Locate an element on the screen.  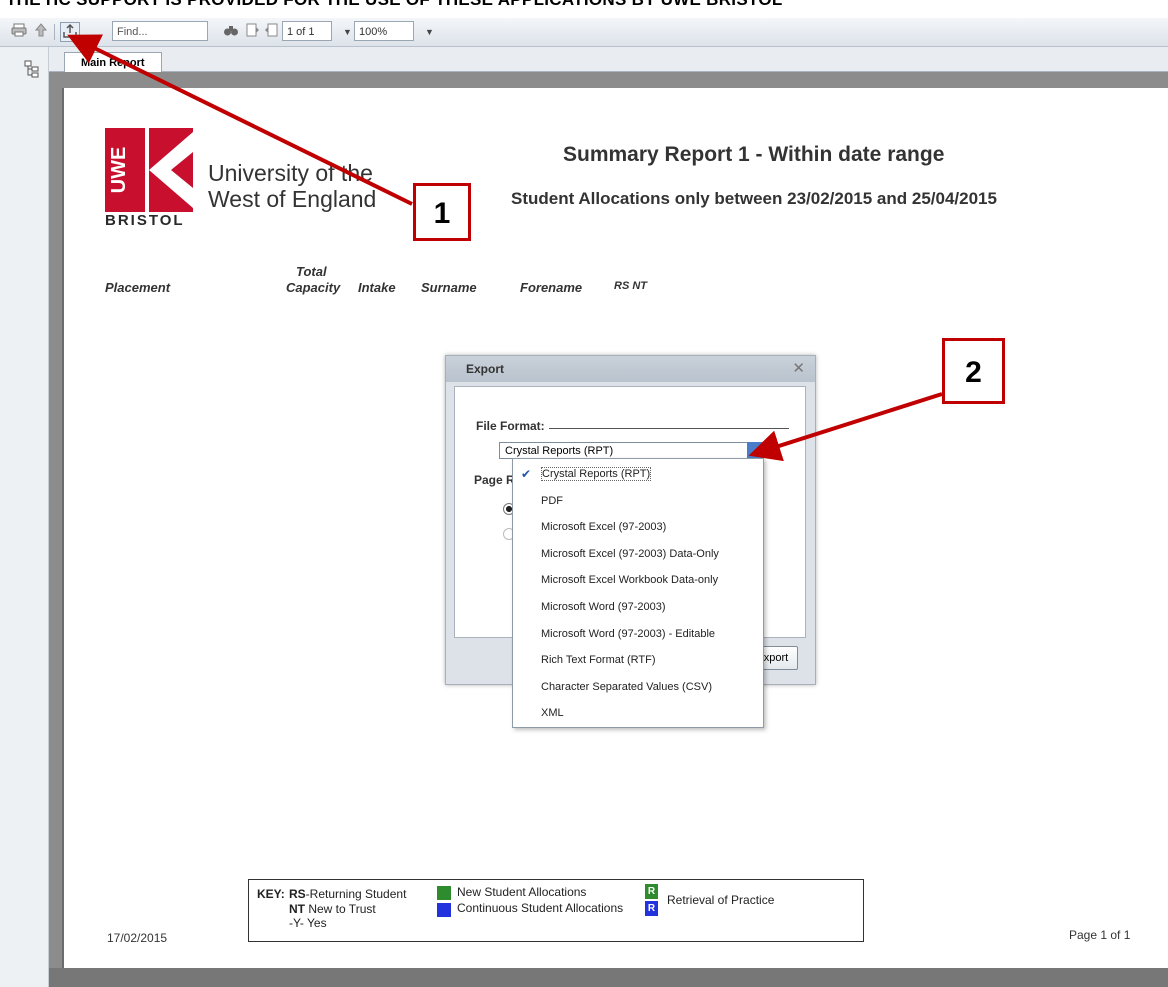
callout-2: 2 is located at coordinates (973, 371).